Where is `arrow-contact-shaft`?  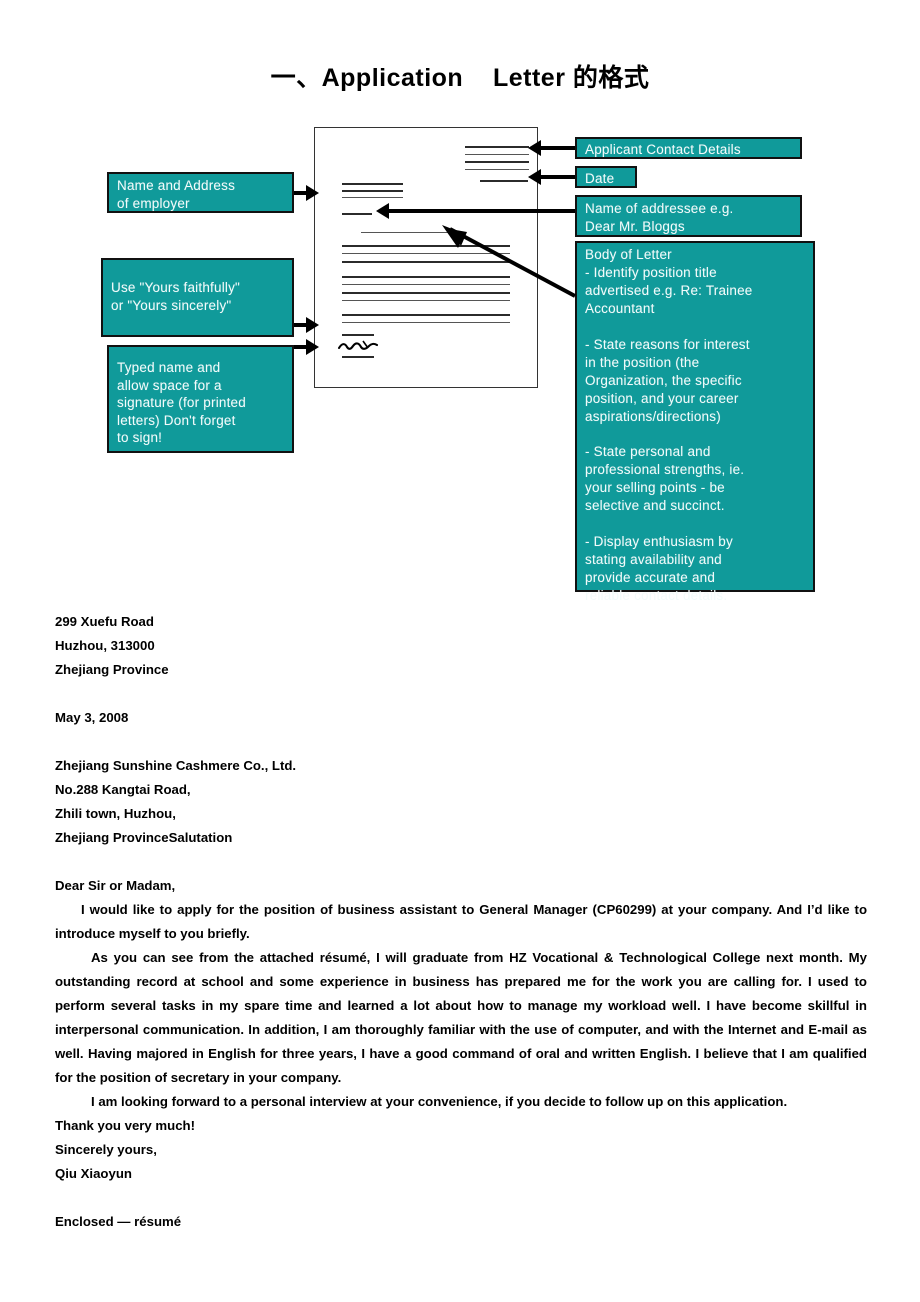
arrow-contact-shaft is located at coordinates (558, 148).